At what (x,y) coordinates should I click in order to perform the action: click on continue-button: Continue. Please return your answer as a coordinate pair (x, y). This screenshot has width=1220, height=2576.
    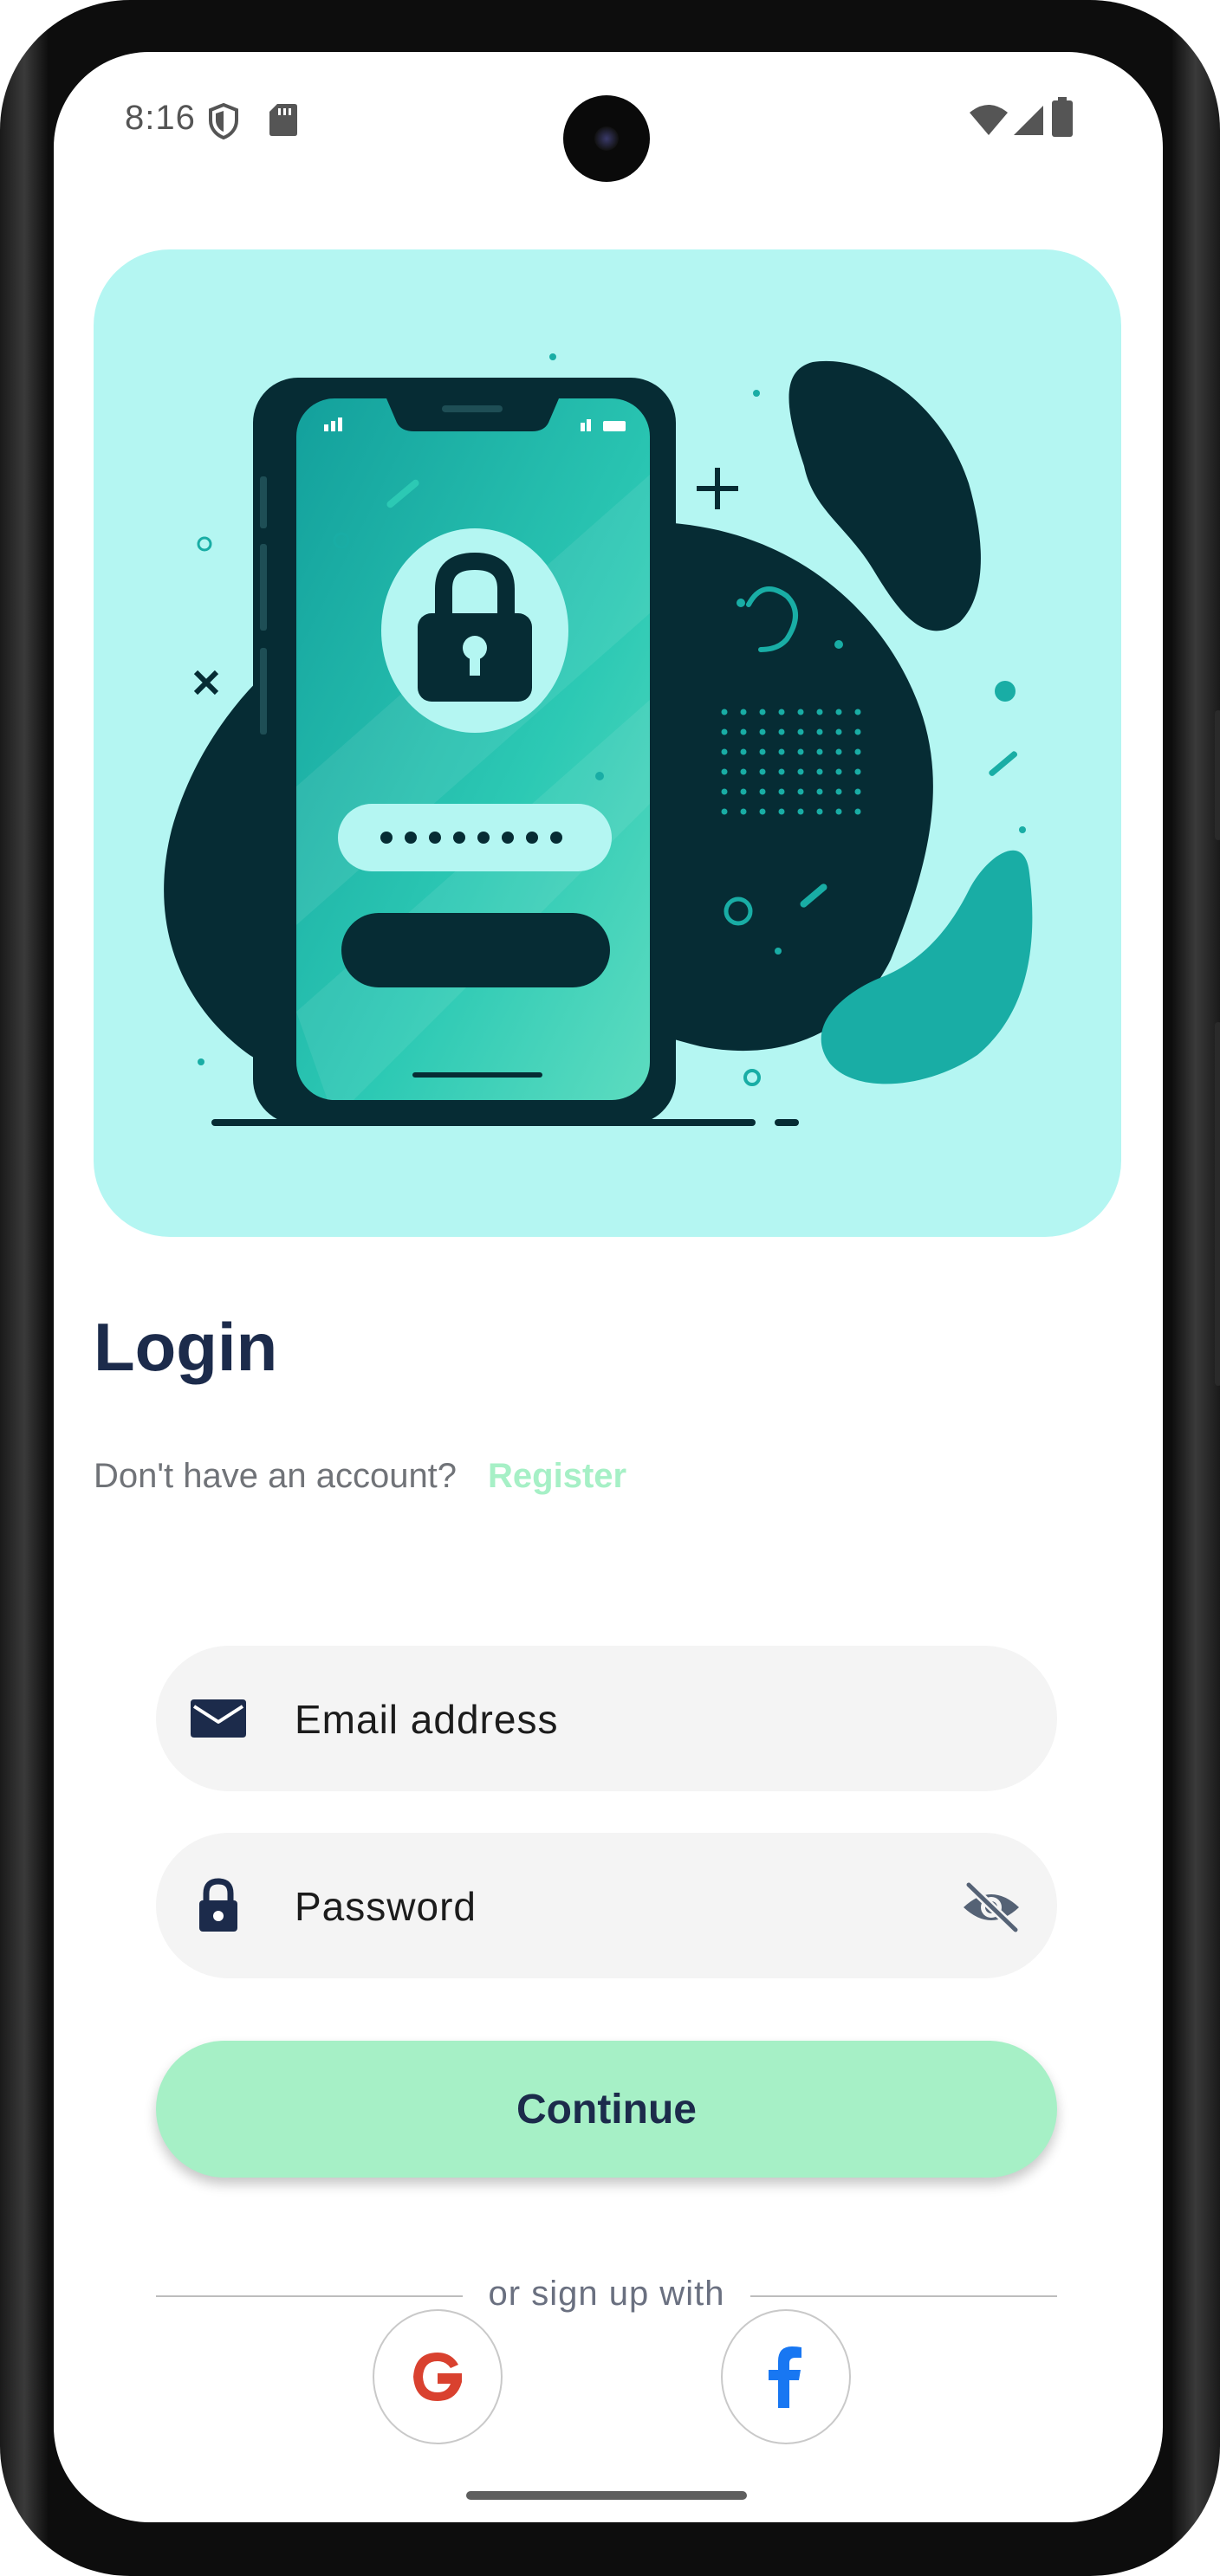
    Looking at the image, I should click on (606, 2109).